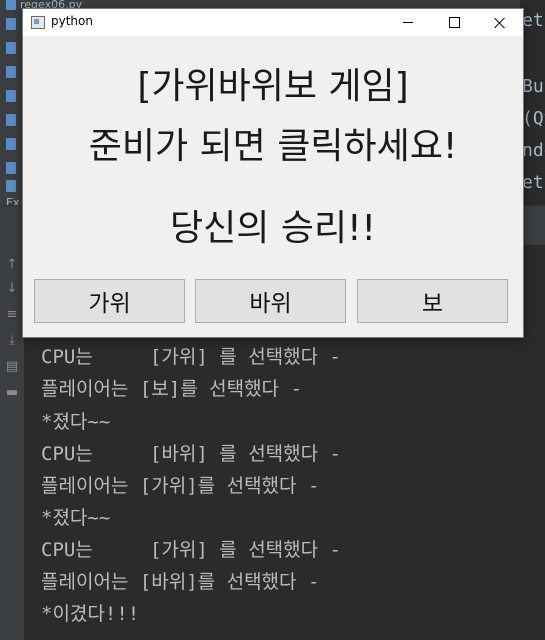 Image resolution: width=545 pixels, height=640 pixels. What do you see at coordinates (191, 454) in the screenshot?
I see `console-line: CPU는 [바위] 를 선택했다 -` at bounding box center [191, 454].